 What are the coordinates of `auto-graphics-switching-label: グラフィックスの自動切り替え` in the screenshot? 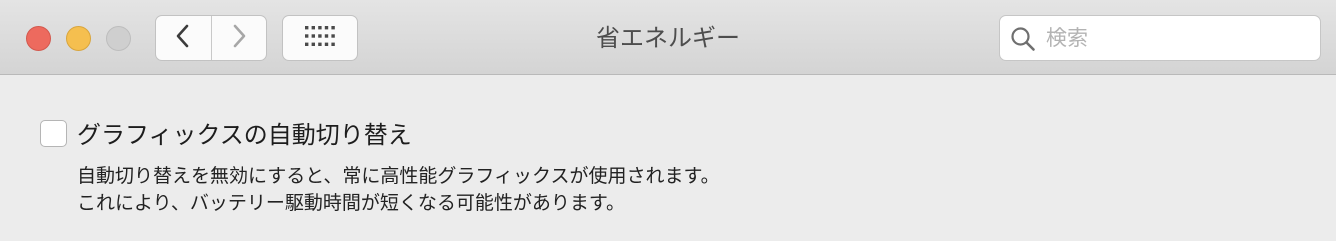 It's located at (244, 132).